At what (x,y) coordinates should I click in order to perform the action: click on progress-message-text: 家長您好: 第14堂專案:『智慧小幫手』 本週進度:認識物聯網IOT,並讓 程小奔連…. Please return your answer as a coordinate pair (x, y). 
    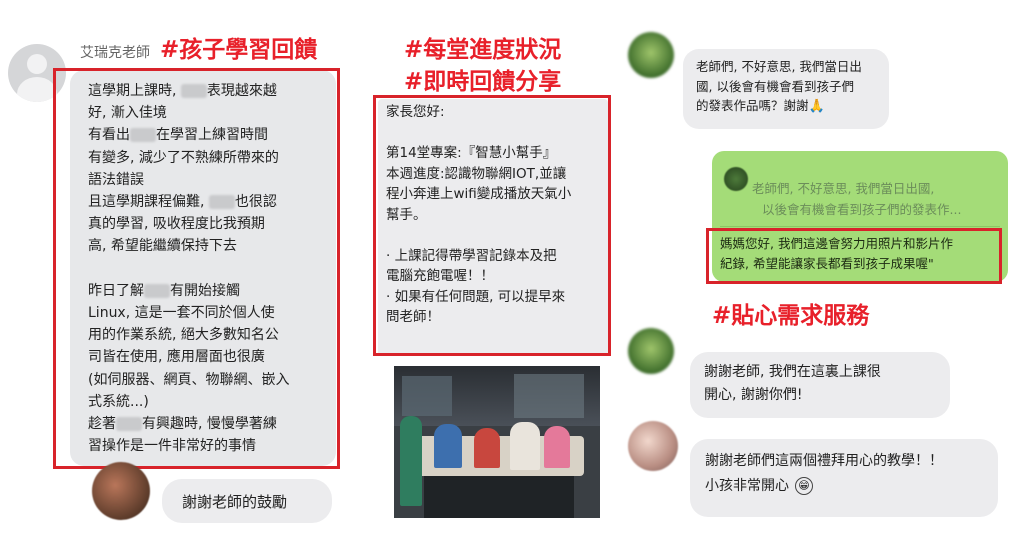
    Looking at the image, I should click on (496, 215).